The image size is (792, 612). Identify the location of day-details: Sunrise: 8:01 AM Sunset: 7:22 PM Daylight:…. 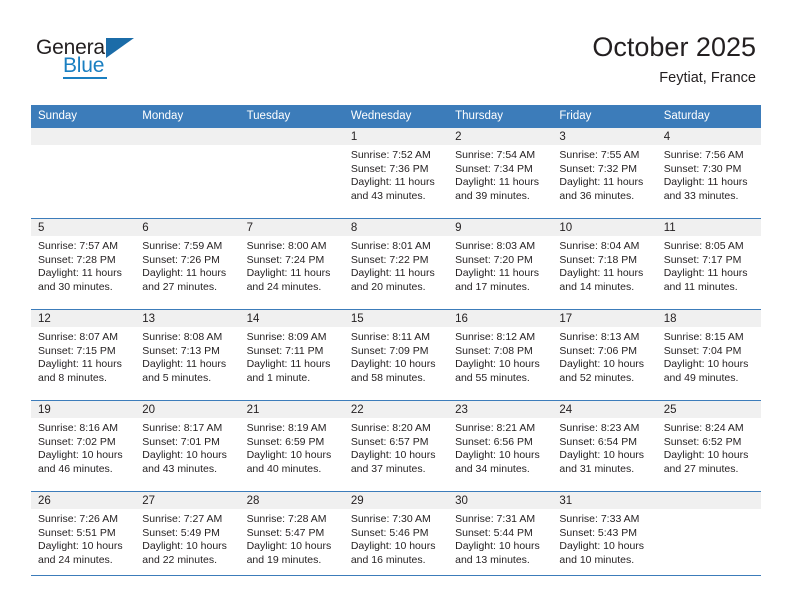
(396, 265).